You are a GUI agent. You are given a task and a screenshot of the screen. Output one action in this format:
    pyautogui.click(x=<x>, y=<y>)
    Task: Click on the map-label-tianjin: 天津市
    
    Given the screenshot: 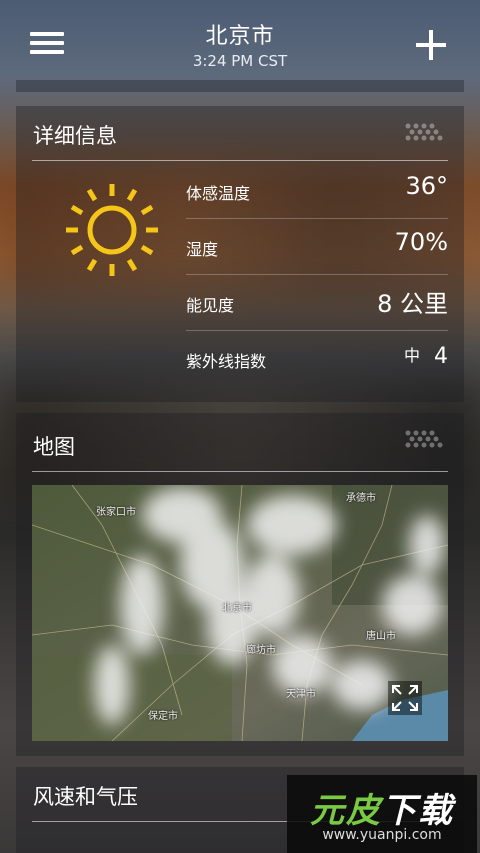 What is the action you would take?
    pyautogui.click(x=301, y=694)
    